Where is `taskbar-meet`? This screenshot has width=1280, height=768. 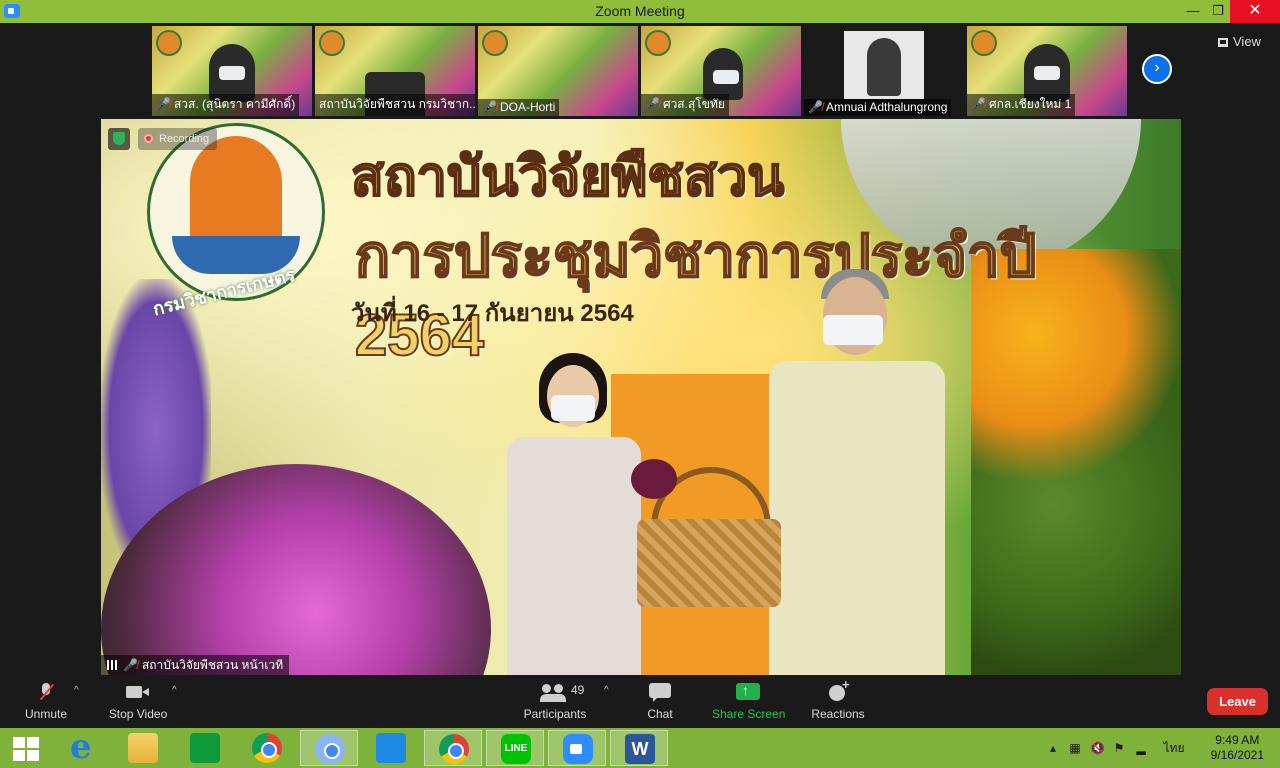
taskbar-meet is located at coordinates (391, 748).